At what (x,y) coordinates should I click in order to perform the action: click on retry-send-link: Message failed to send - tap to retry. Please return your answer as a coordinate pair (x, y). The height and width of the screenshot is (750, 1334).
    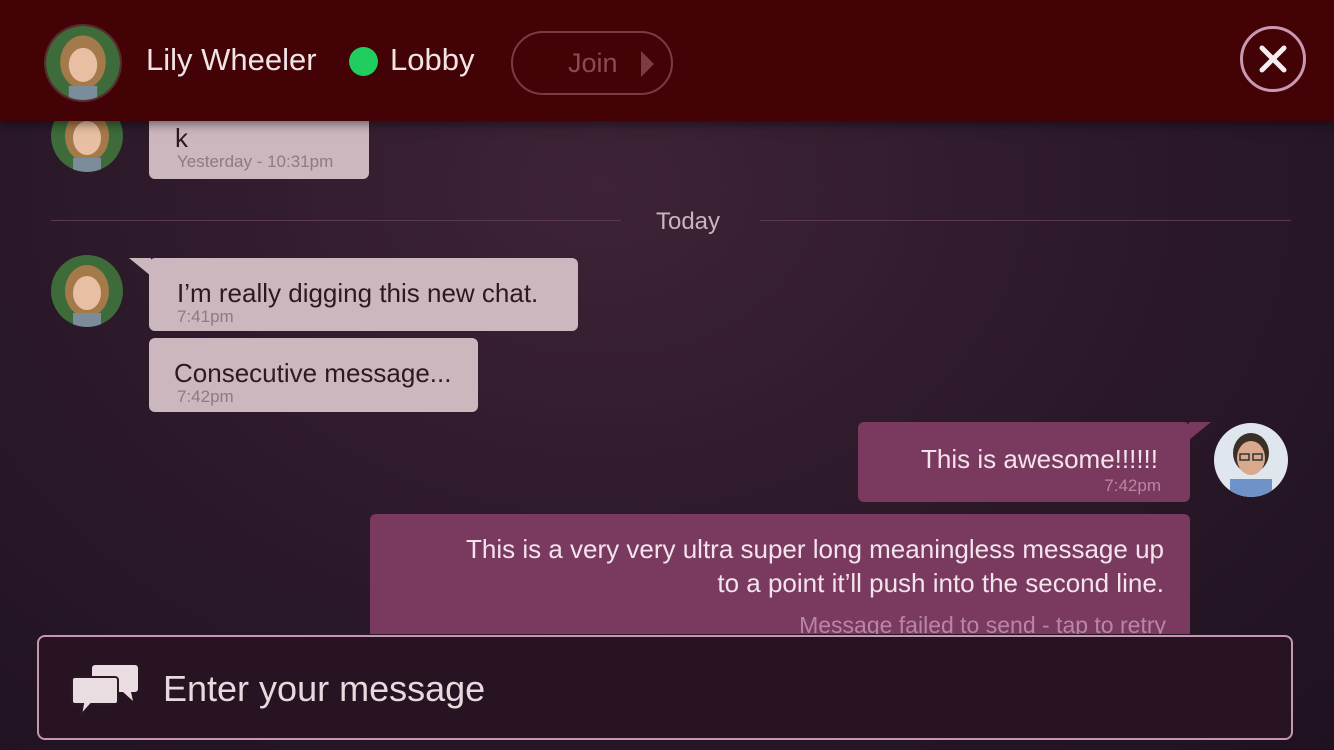
    Looking at the image, I should click on (982, 623).